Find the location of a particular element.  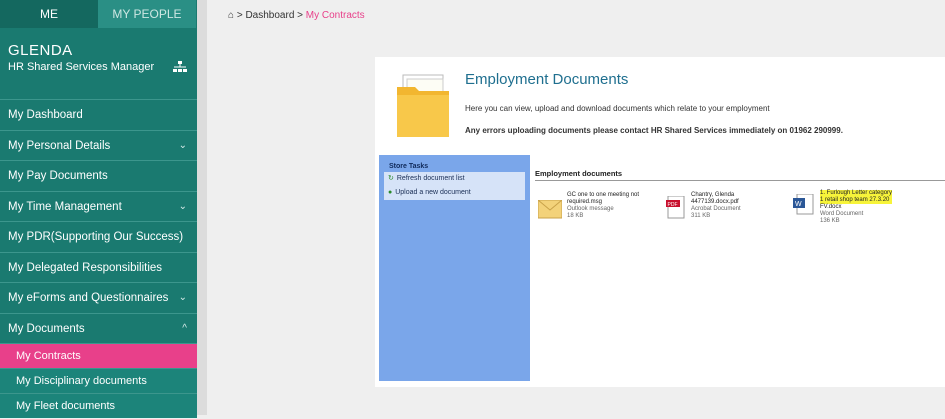

task-label: Upload a new document is located at coordinates (433, 192).